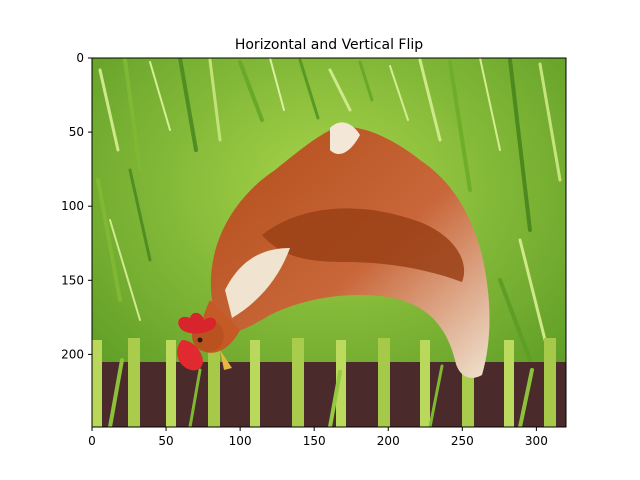 The width and height of the screenshot is (640, 480). What do you see at coordinates (165, 441) in the screenshot?
I see `x-tick-label: 50` at bounding box center [165, 441].